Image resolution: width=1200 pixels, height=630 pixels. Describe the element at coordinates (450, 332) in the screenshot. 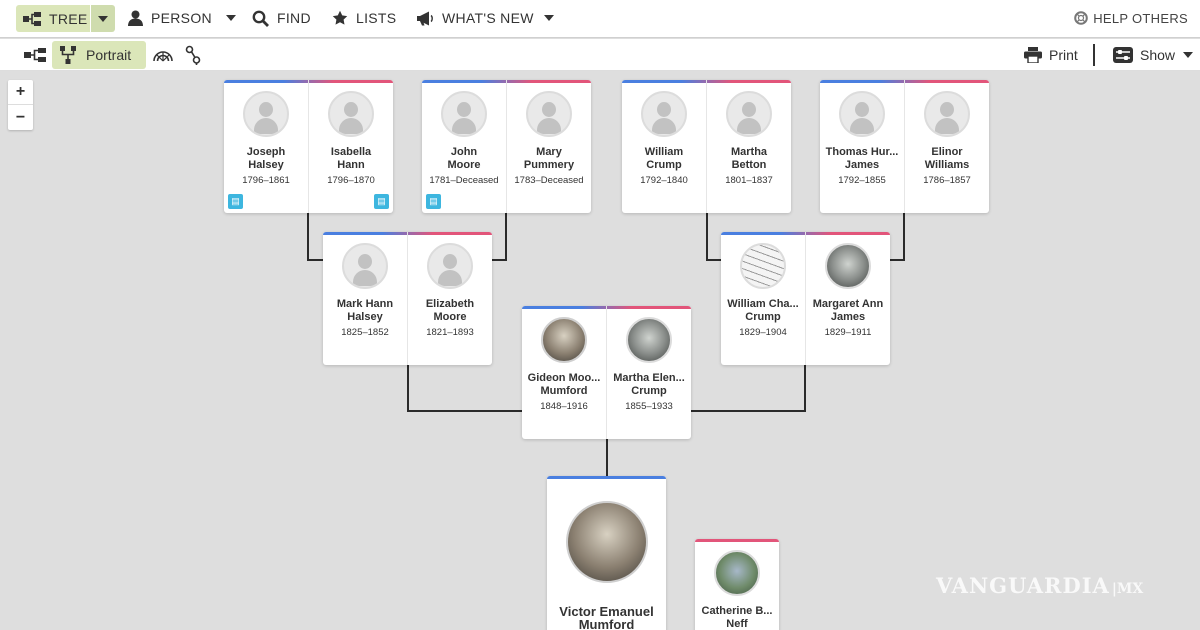

I see `person-dates: 1821–1893` at that location.